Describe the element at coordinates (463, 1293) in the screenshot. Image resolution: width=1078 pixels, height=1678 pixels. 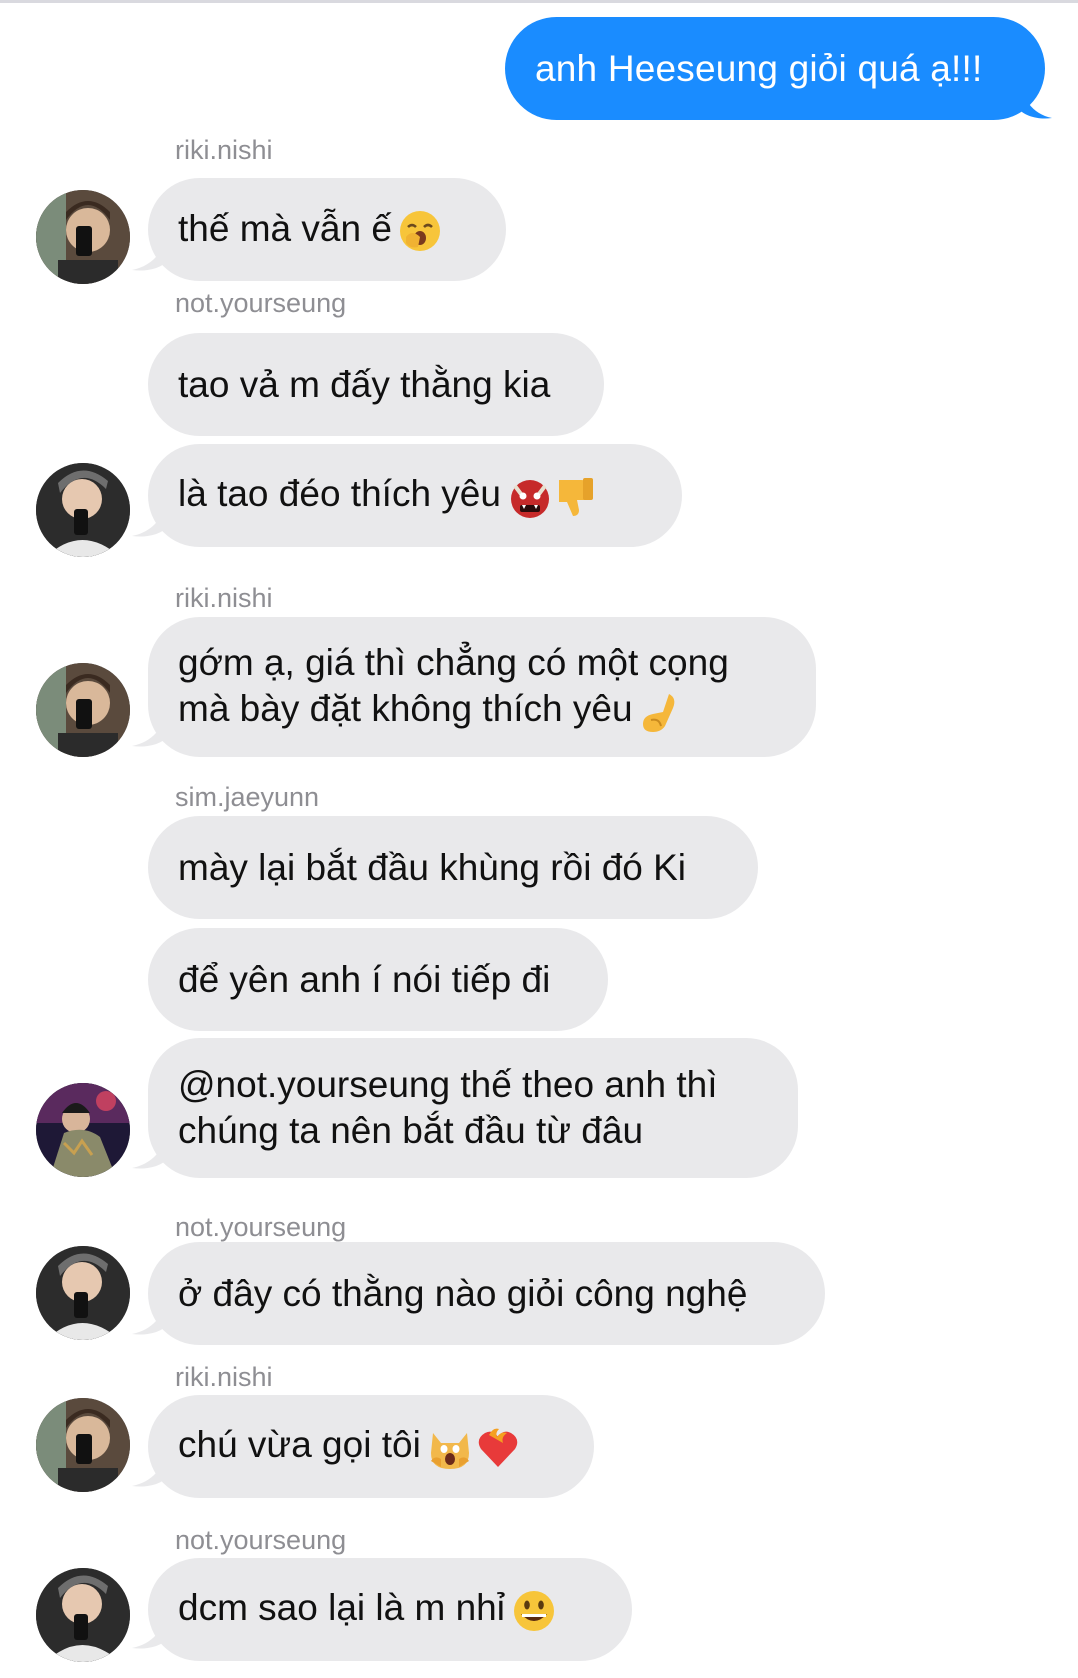
I see `message-text: ở đây có thằng nào giỏi công nghệ` at that location.